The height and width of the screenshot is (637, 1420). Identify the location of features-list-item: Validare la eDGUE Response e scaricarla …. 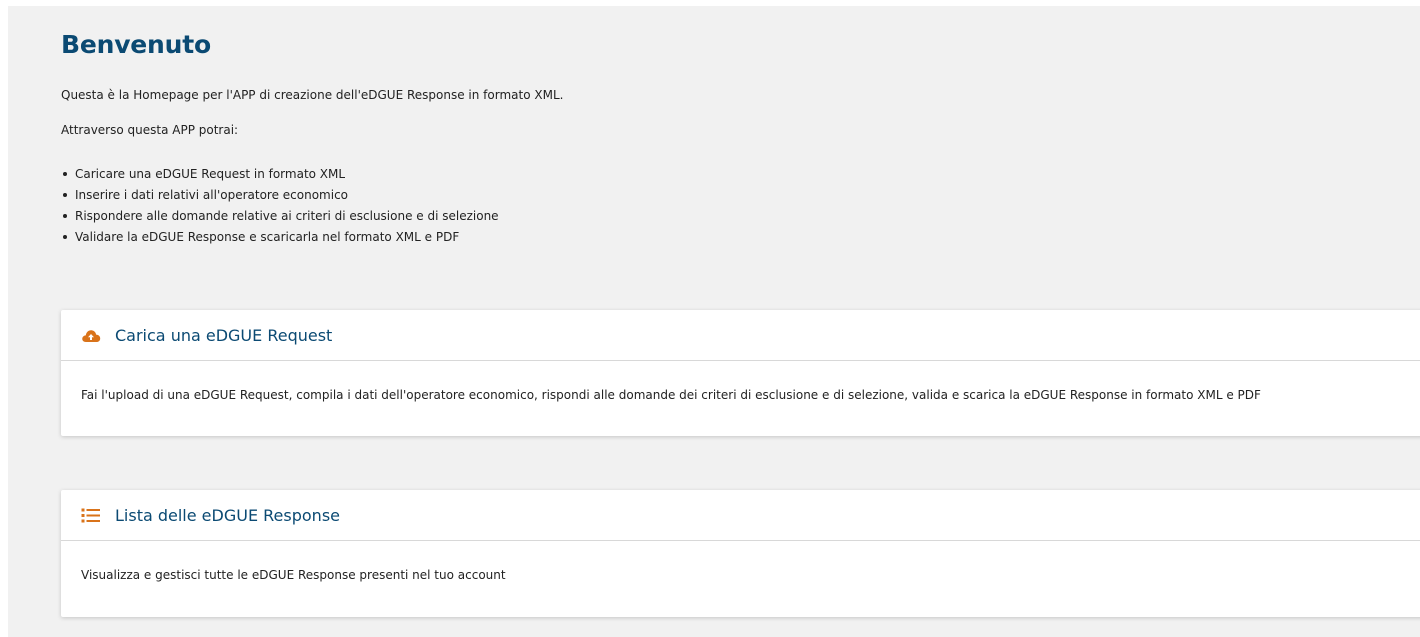
(280, 237).